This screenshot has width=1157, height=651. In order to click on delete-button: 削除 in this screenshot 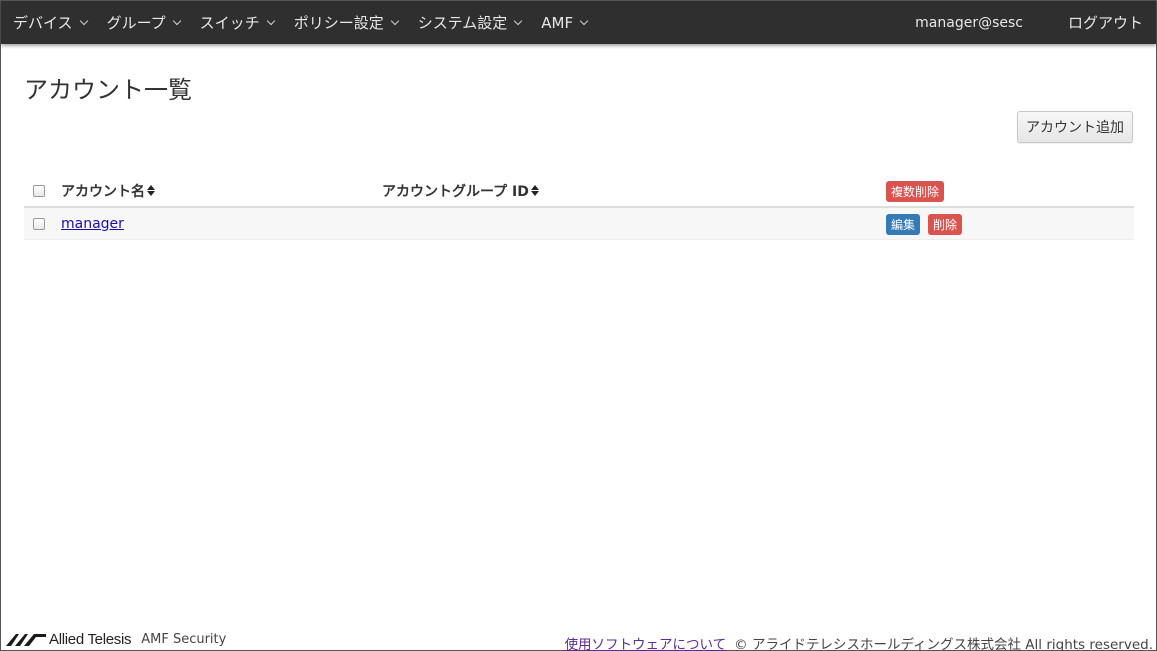, I will do `click(945, 224)`.